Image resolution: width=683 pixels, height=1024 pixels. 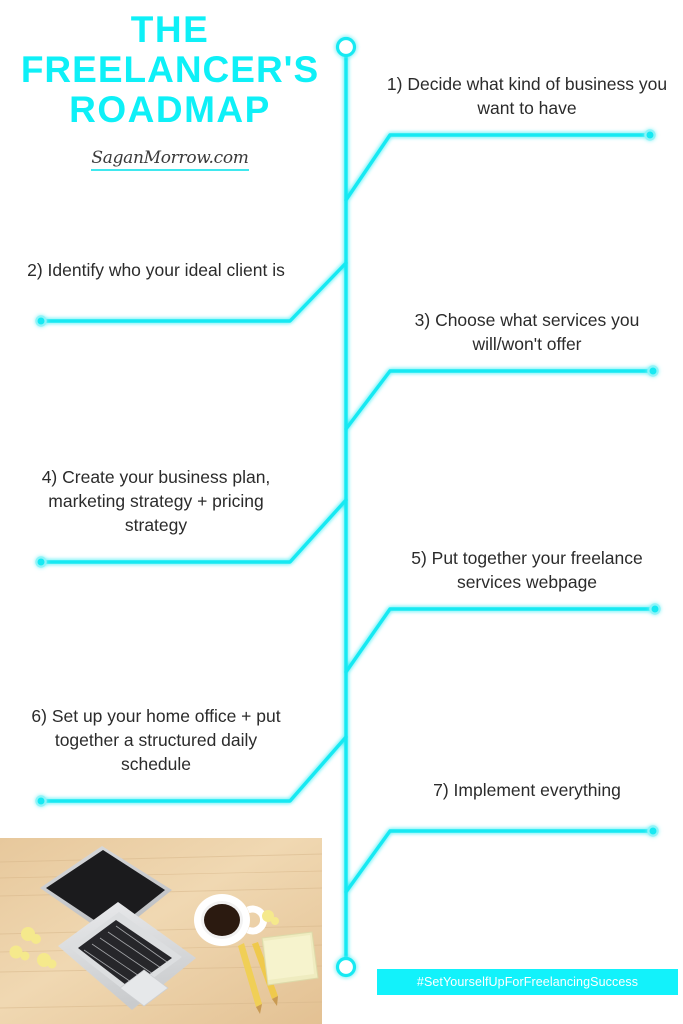 I want to click on page-title: THE FREELANCER'S ROADMAP, so click(x=170, y=70).